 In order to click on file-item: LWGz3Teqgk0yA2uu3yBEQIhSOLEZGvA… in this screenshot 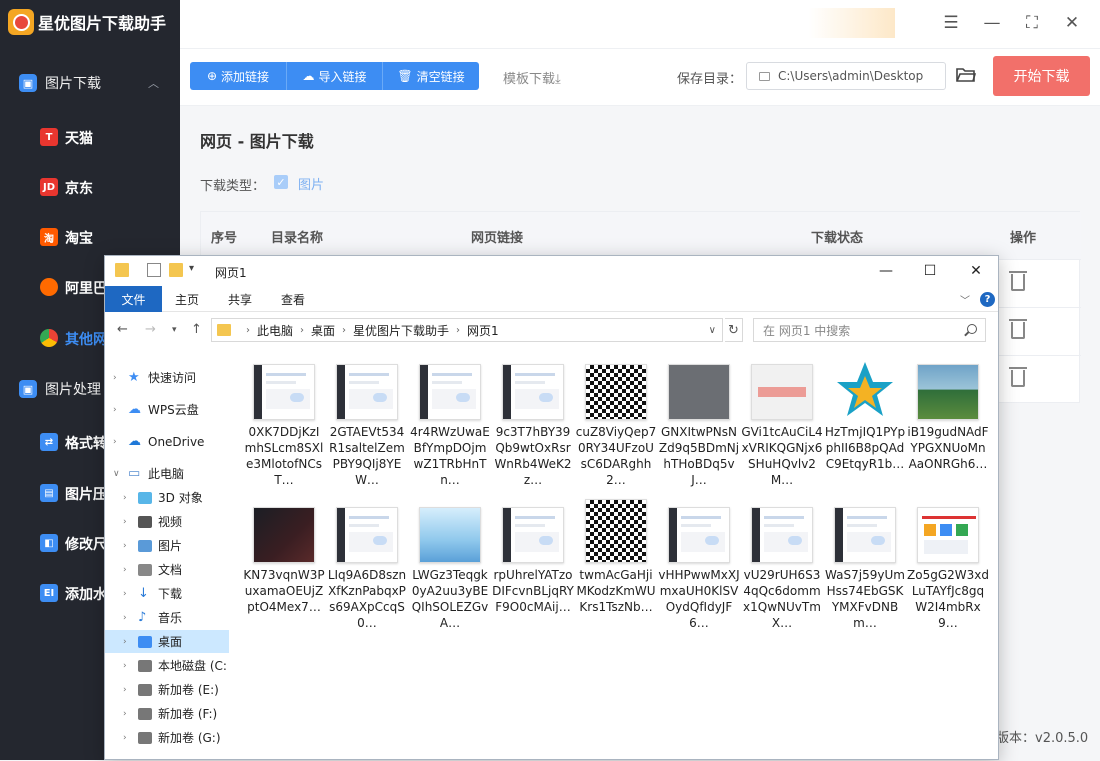, I will do `click(450, 569)`.